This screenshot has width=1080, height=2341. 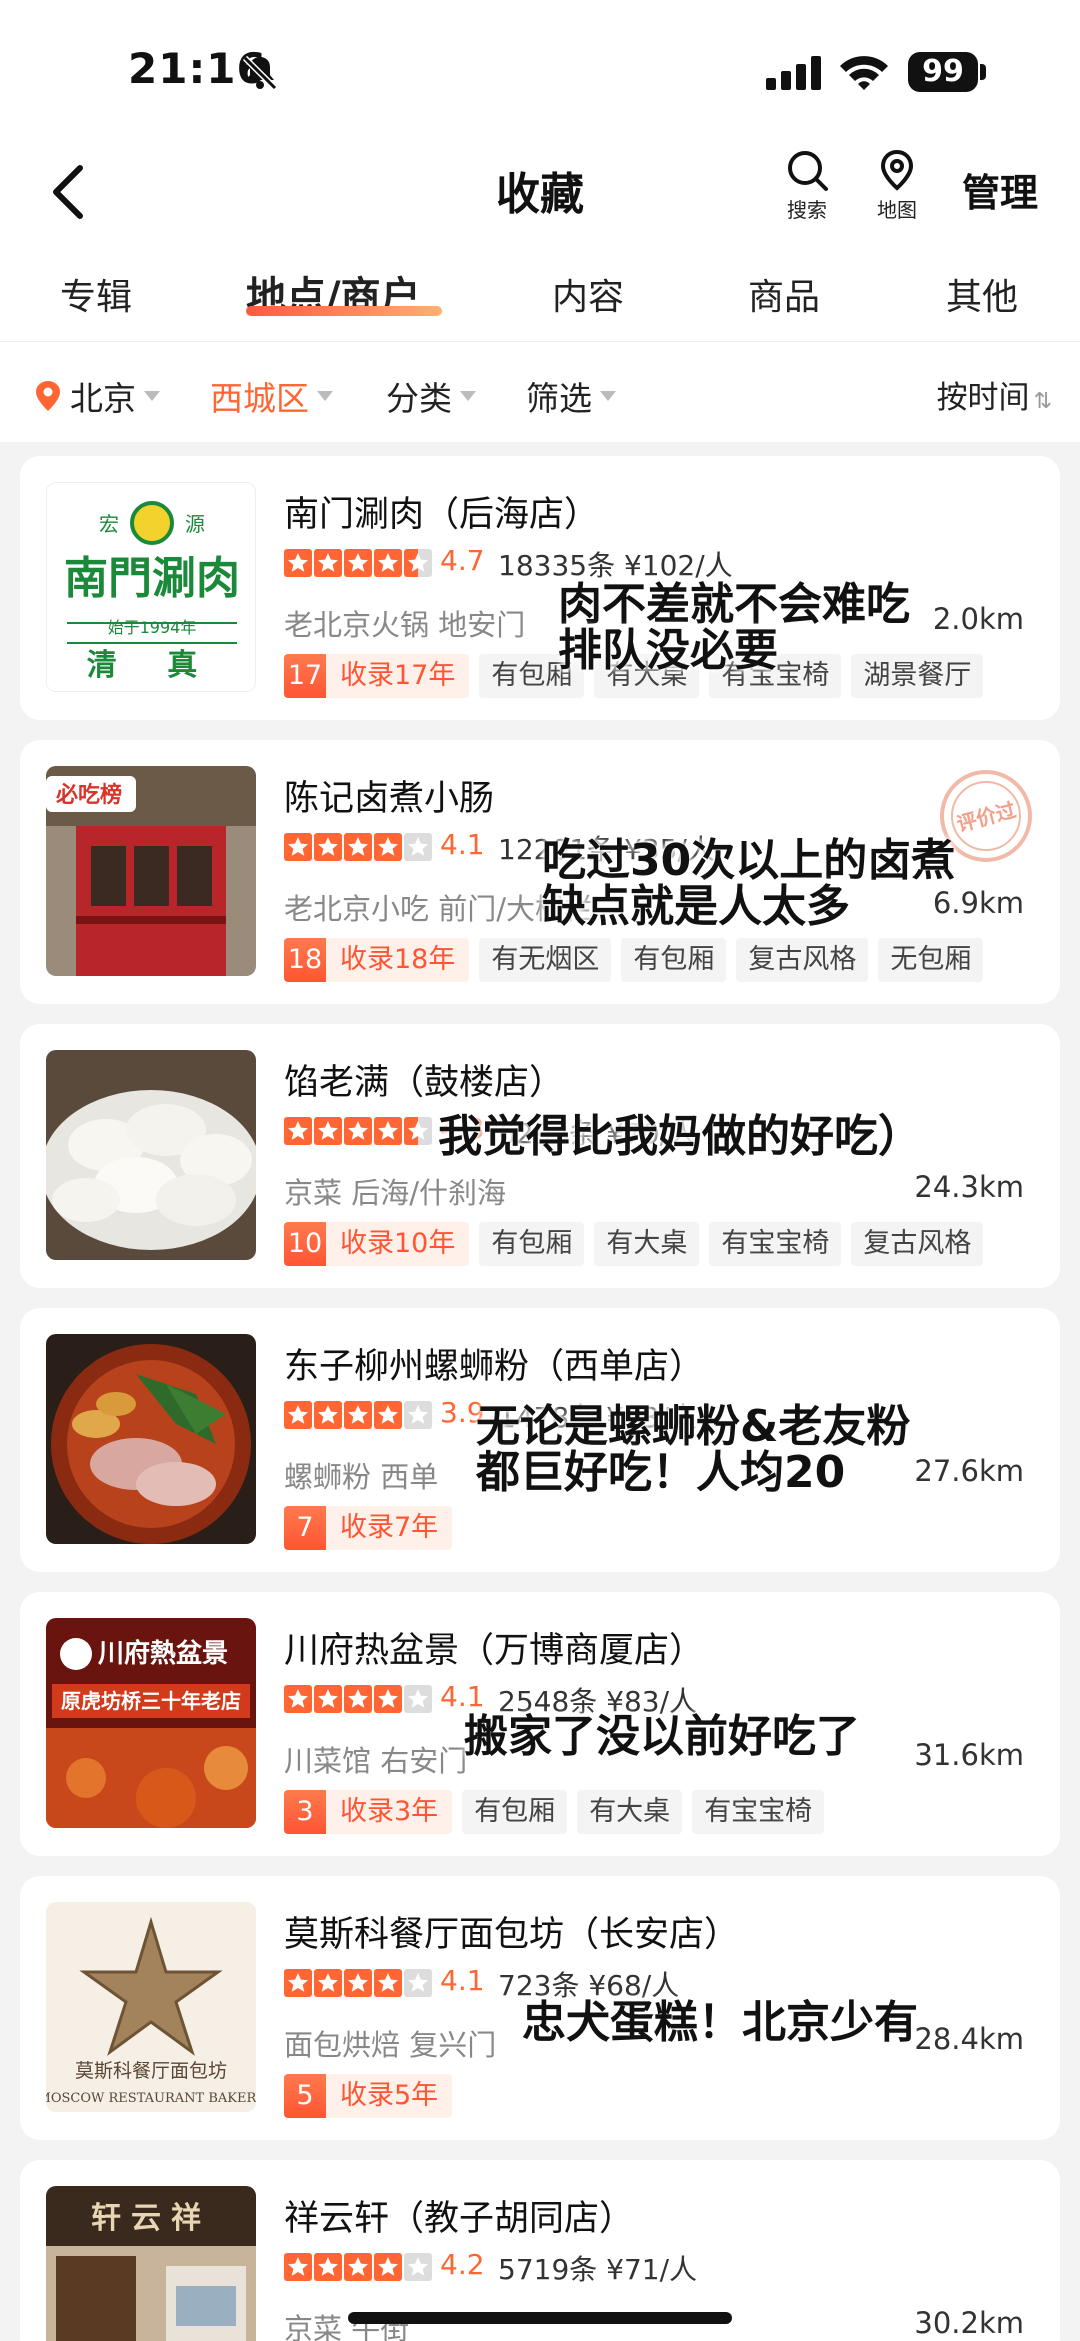 I want to click on feature-tag: 有包厢, so click(x=674, y=960).